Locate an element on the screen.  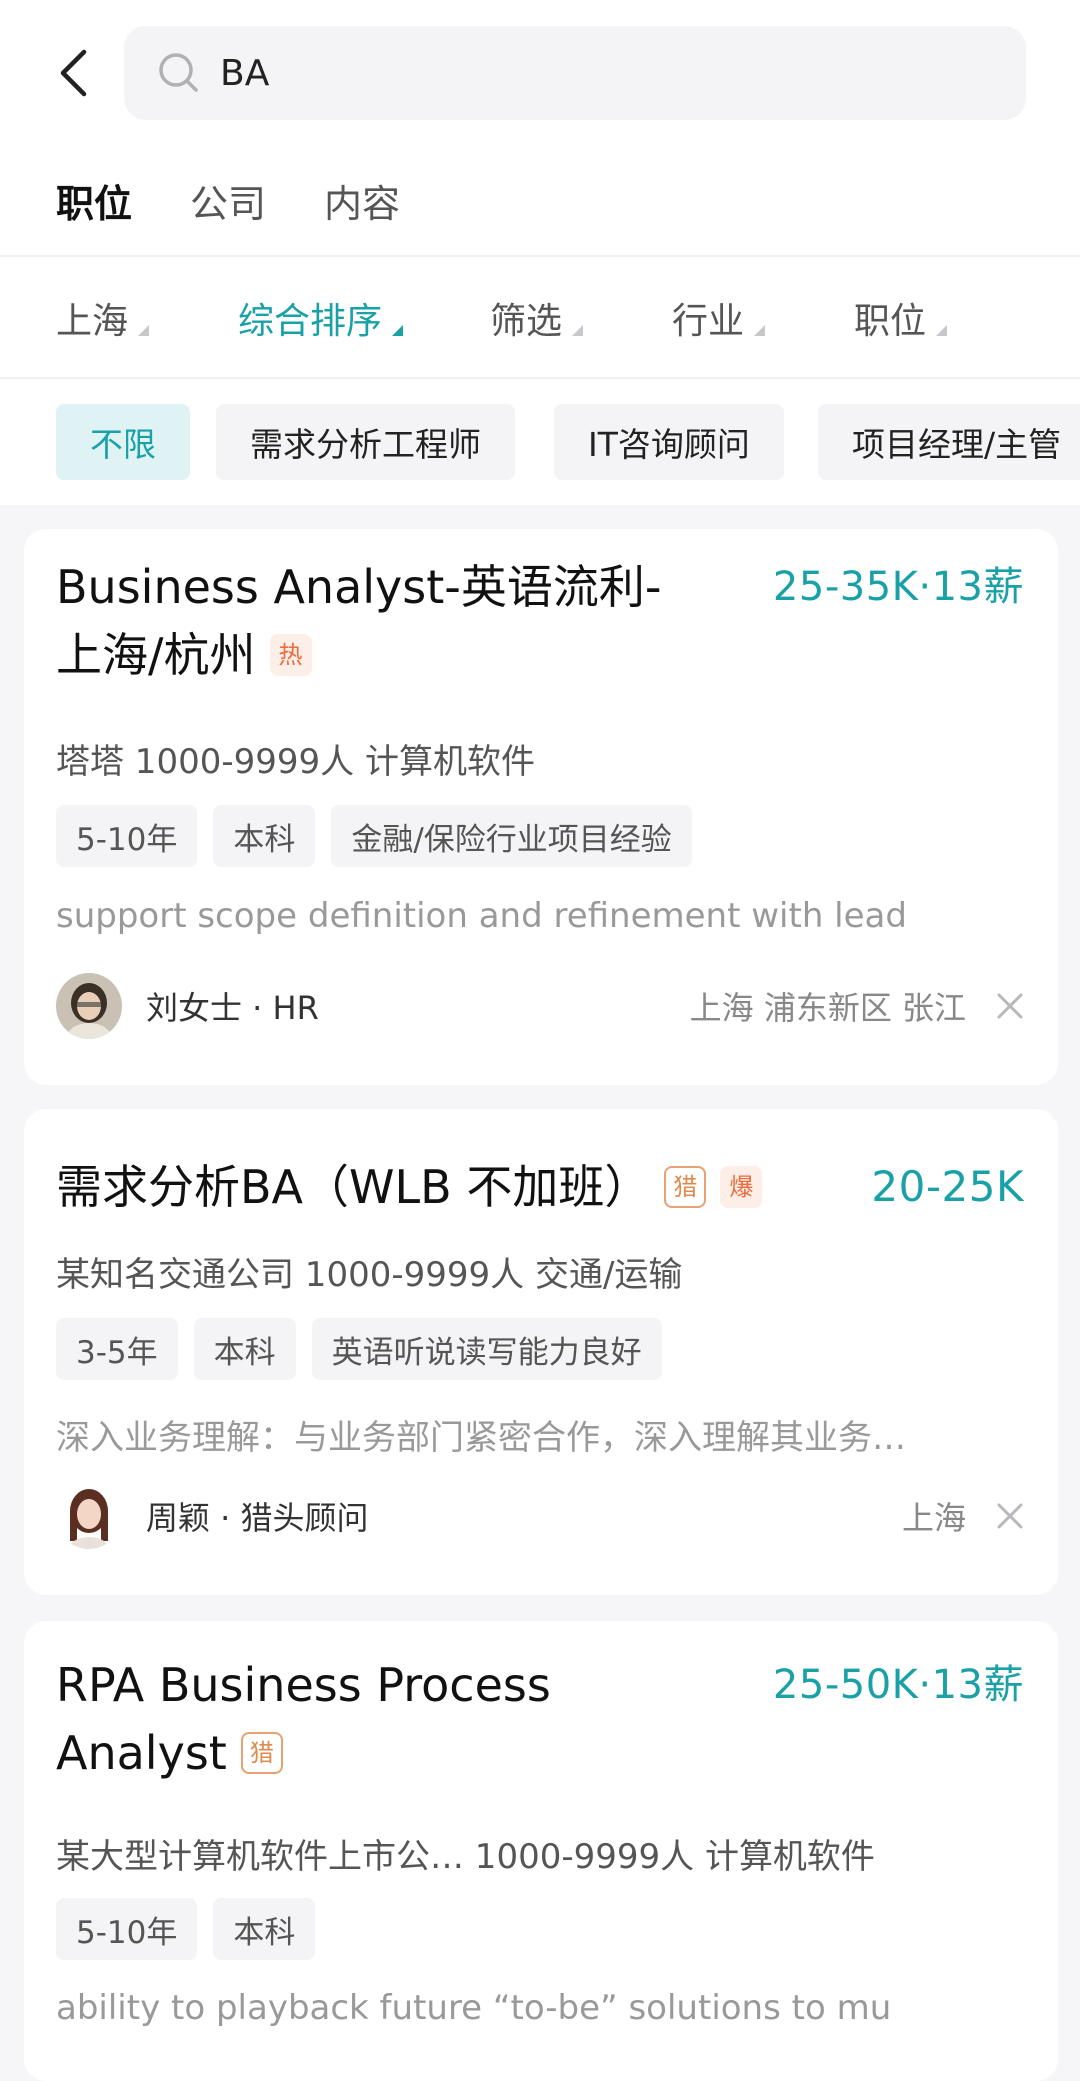
job-location: 上海 浦东新区 张江 is located at coordinates (827, 1008).